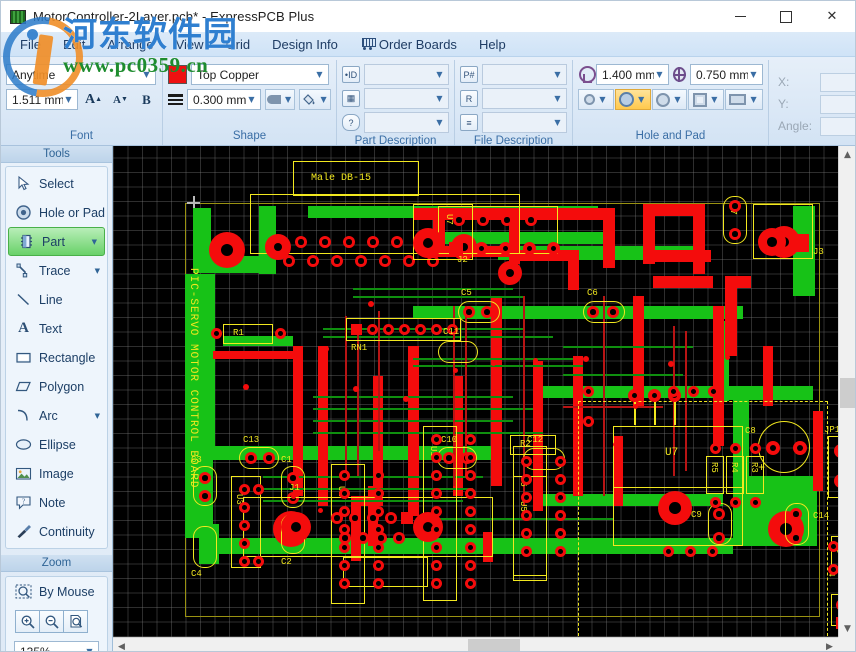 The image size is (856, 652). What do you see at coordinates (469, 74) in the screenshot?
I see `file-partnumber-icon: P#` at bounding box center [469, 74].